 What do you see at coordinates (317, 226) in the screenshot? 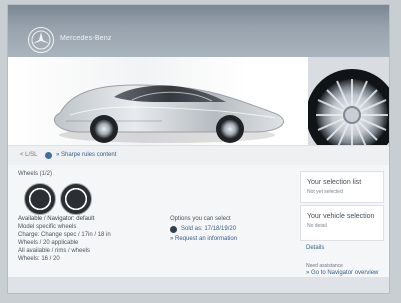
I see `card-subtitle: No detail` at bounding box center [317, 226].